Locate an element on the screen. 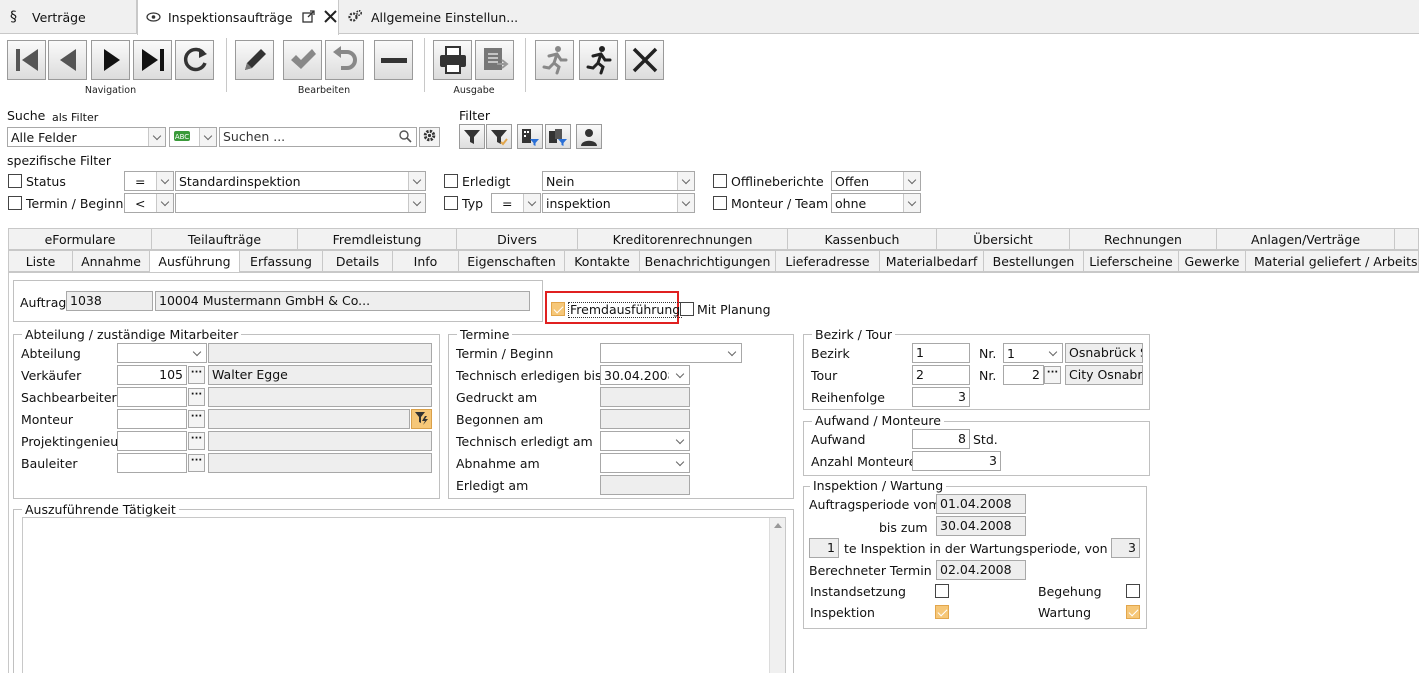  reihenfolge-field: 3 is located at coordinates (941, 397).